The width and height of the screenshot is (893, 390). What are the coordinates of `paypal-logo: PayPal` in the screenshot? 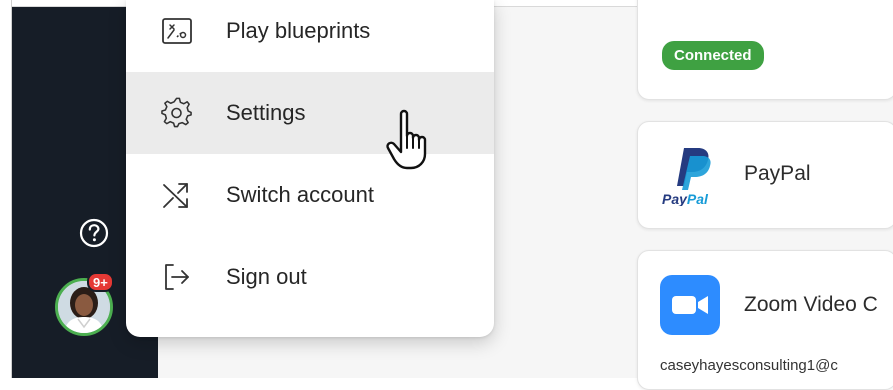 It's located at (686, 177).